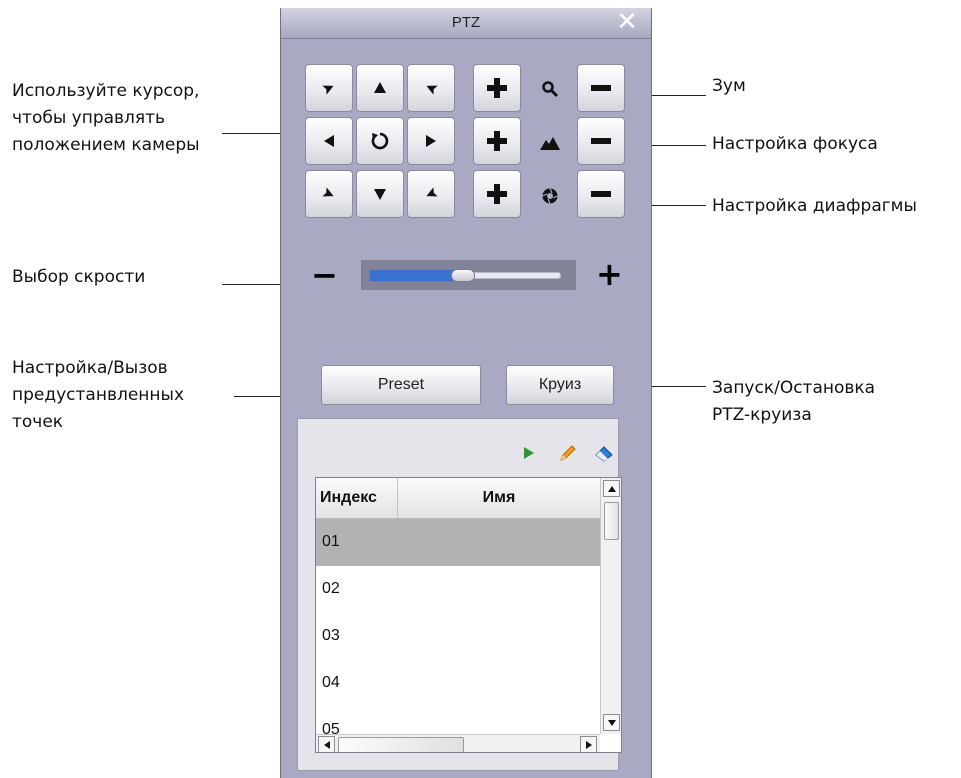 This screenshot has width=961, height=778. What do you see at coordinates (331, 541) in the screenshot?
I see `row-index: 01` at bounding box center [331, 541].